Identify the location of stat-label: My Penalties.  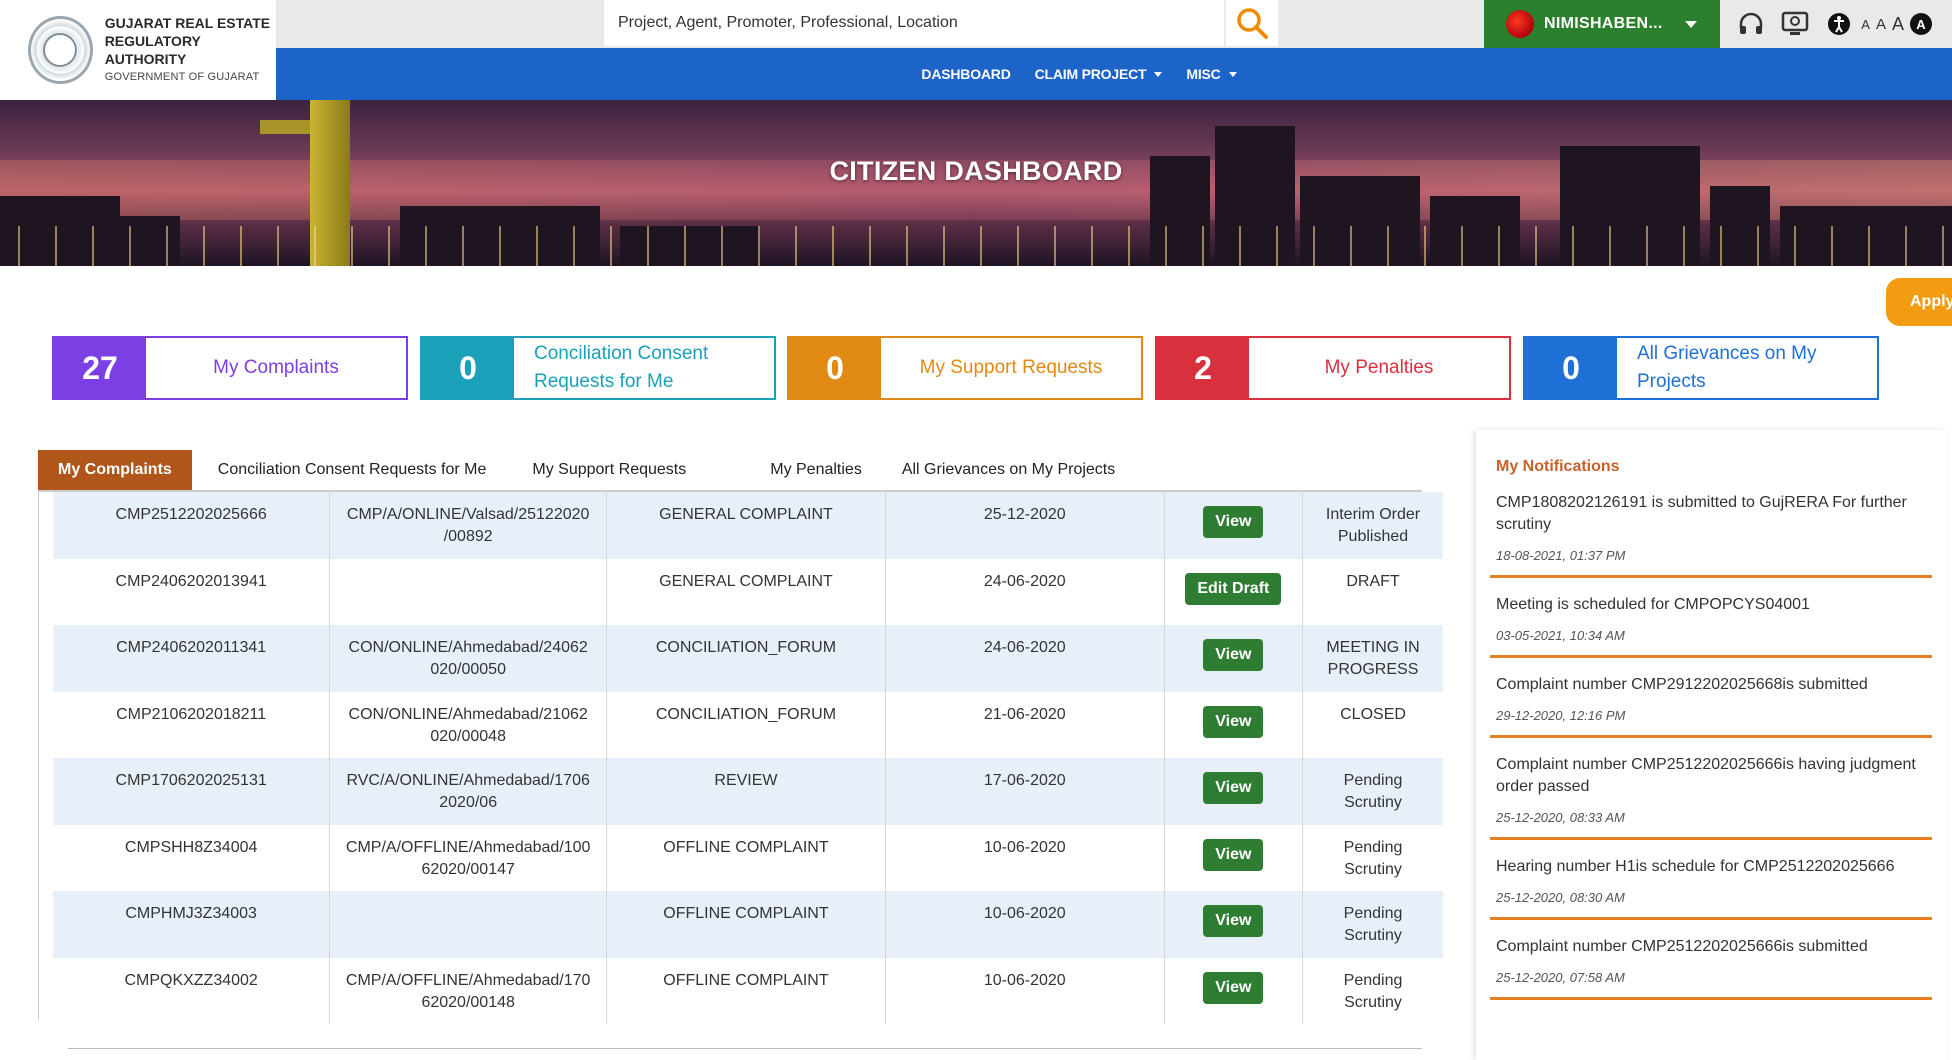
(1379, 367).